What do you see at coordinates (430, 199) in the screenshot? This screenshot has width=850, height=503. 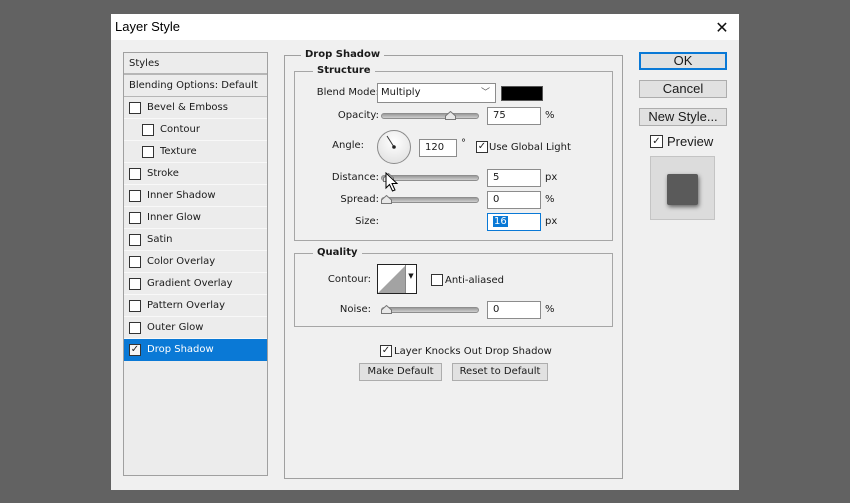 I see `spread-slider` at bounding box center [430, 199].